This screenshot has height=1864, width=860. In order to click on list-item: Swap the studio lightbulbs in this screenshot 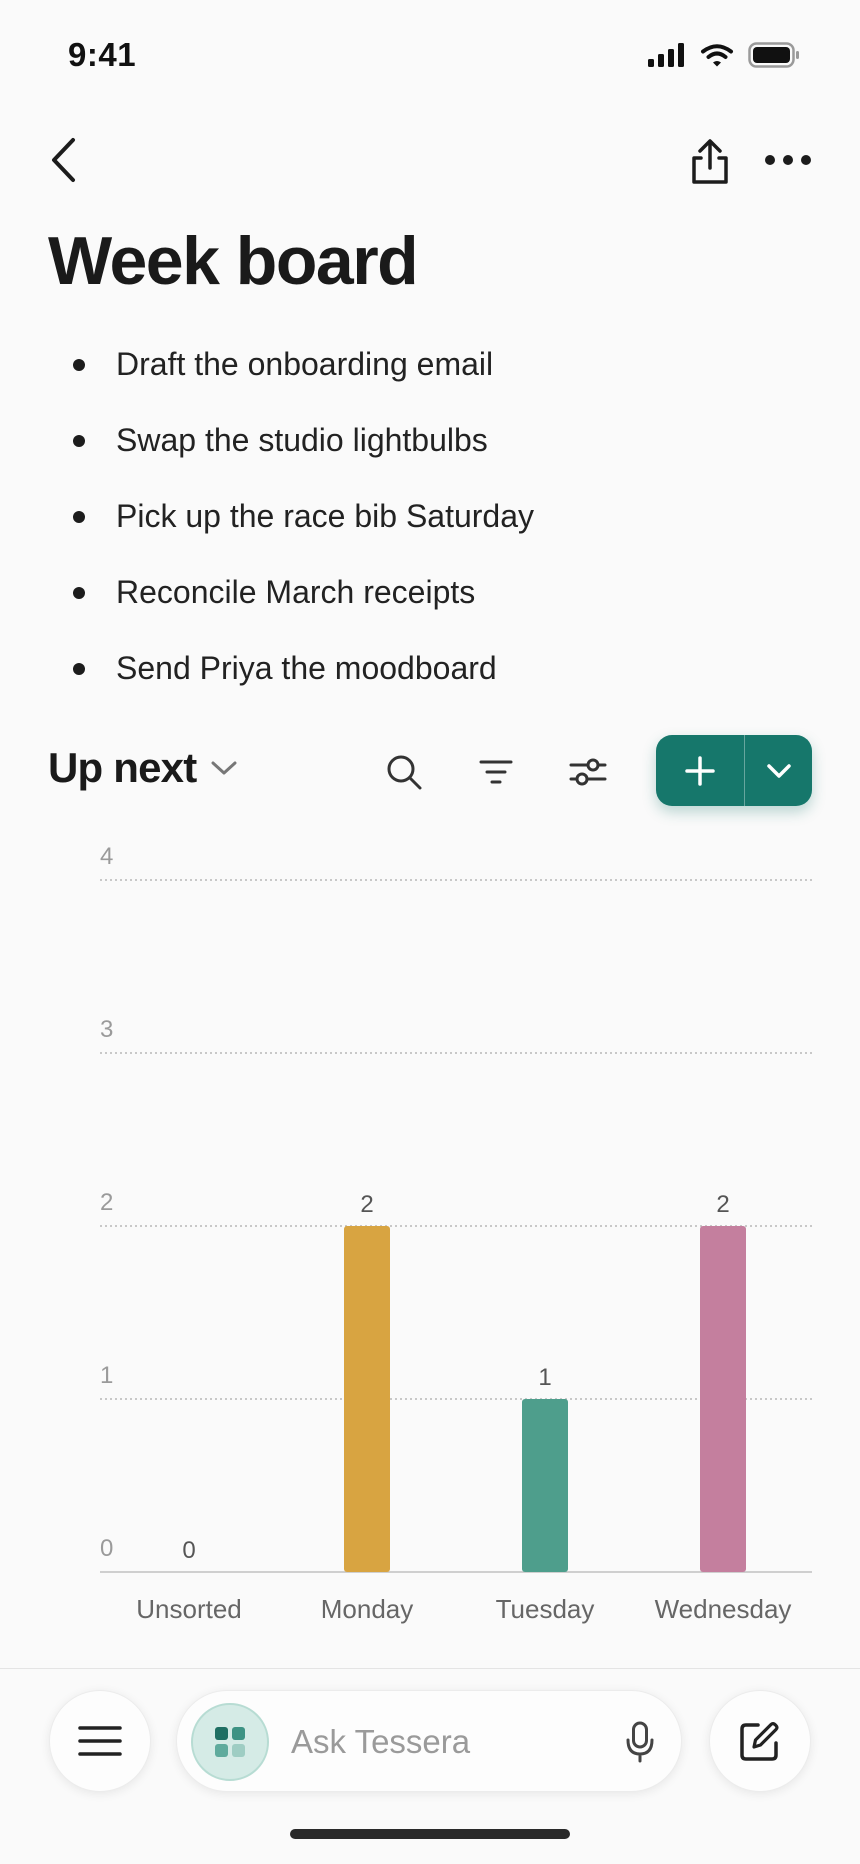, I will do `click(302, 450)`.